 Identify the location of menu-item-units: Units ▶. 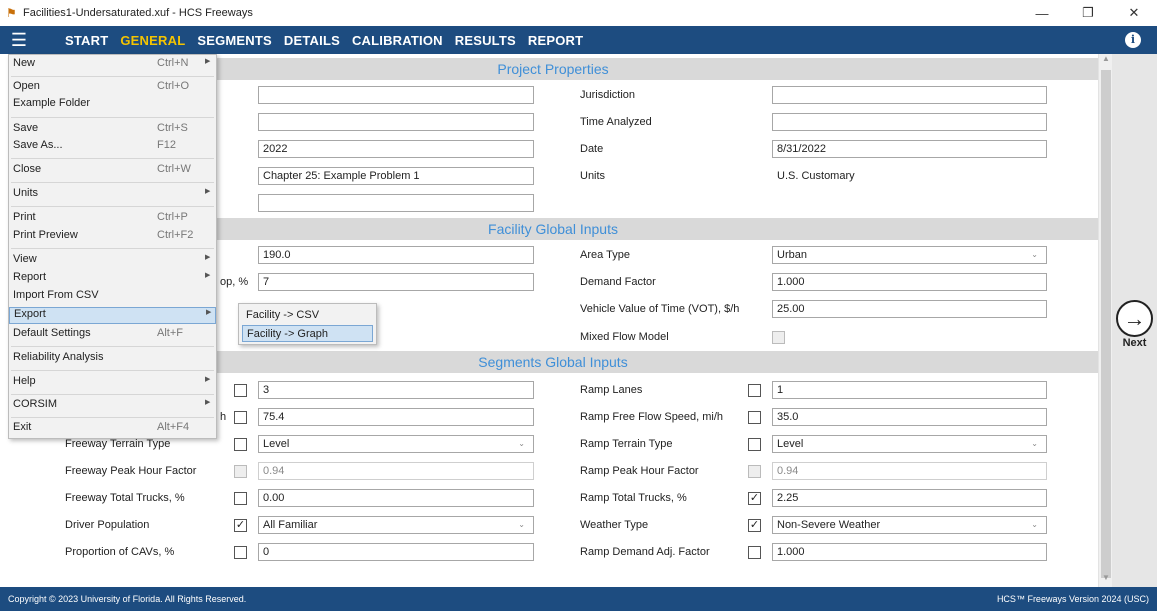
(112, 194).